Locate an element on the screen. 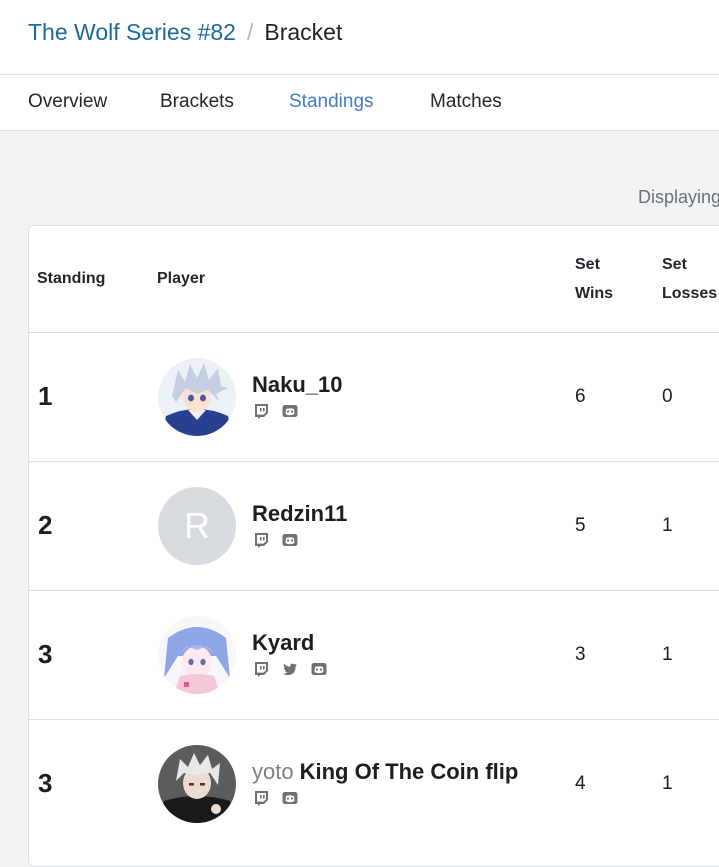 The height and width of the screenshot is (867, 719). set-wins-value: 4 is located at coordinates (580, 783).